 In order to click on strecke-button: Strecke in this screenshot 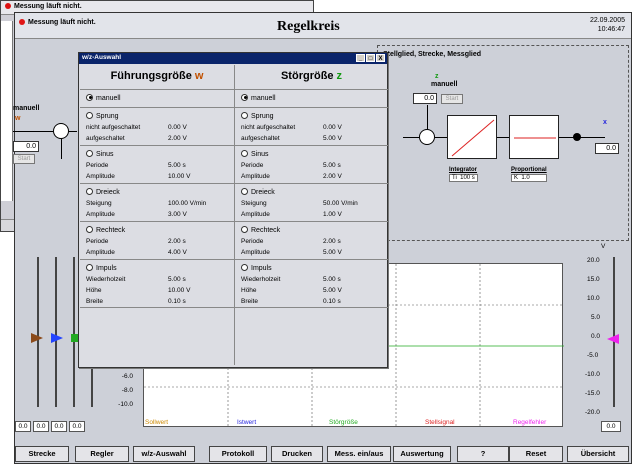, I will do `click(42, 454)`.